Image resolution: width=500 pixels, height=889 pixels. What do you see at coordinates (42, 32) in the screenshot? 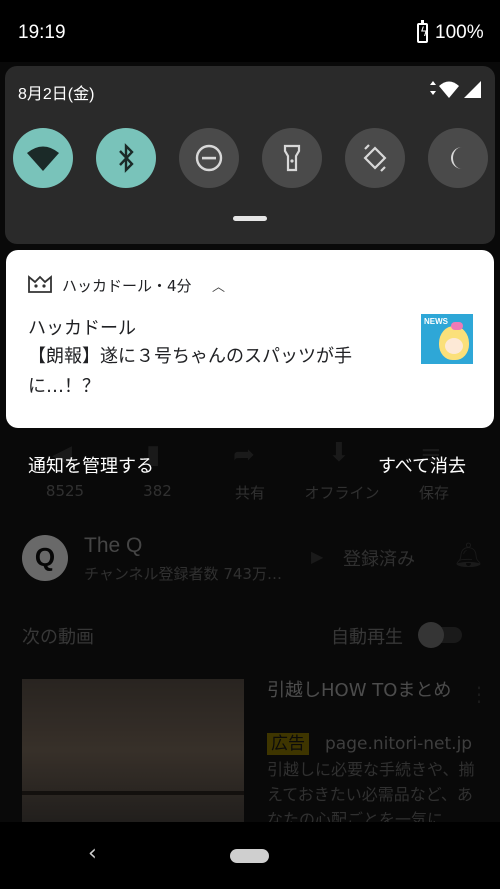
I see `clock: 19:19` at bounding box center [42, 32].